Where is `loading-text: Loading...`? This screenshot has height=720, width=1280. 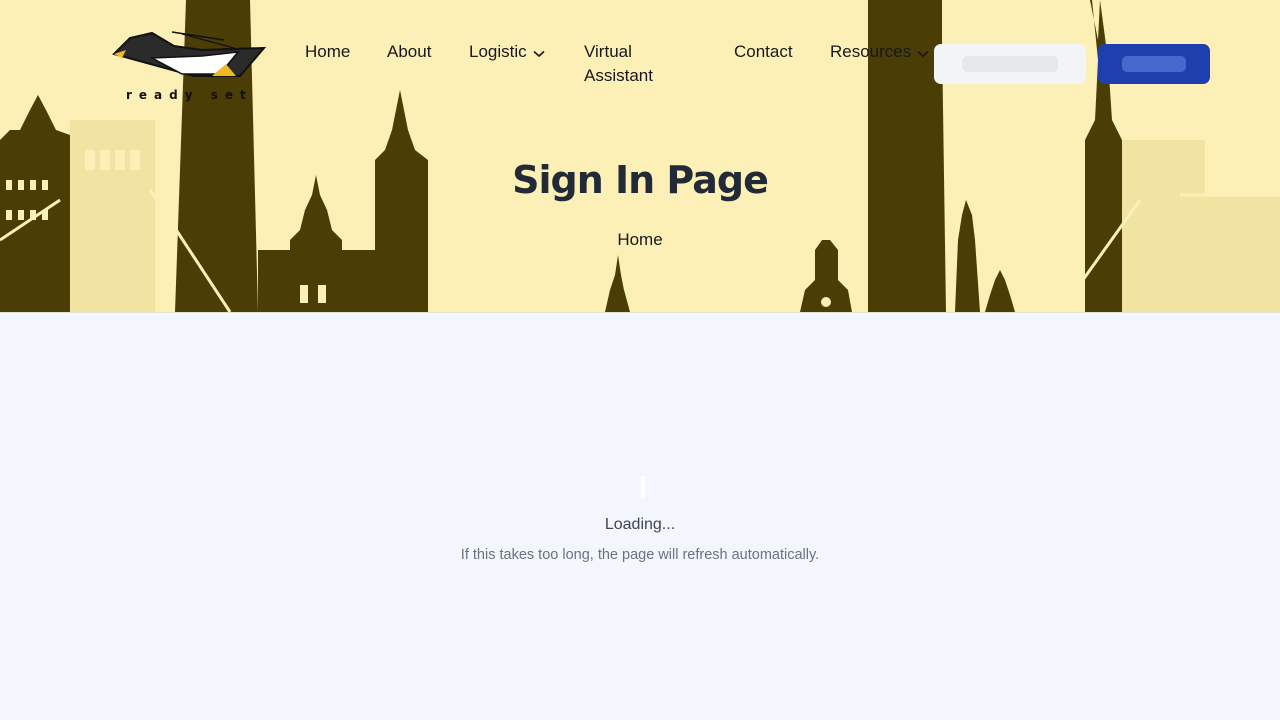
loading-text: Loading... is located at coordinates (640, 524).